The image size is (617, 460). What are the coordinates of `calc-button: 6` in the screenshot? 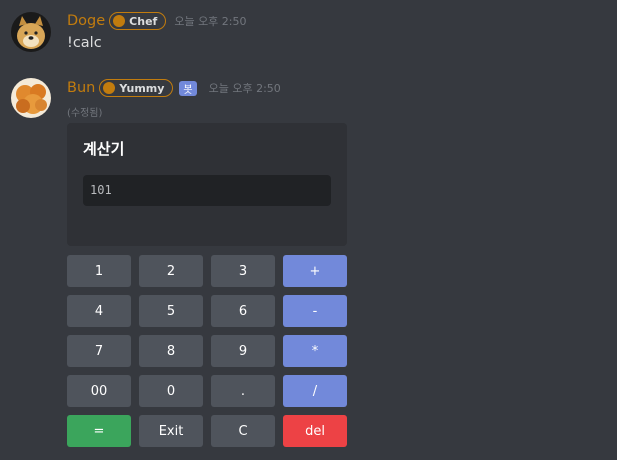 It's located at (243, 311).